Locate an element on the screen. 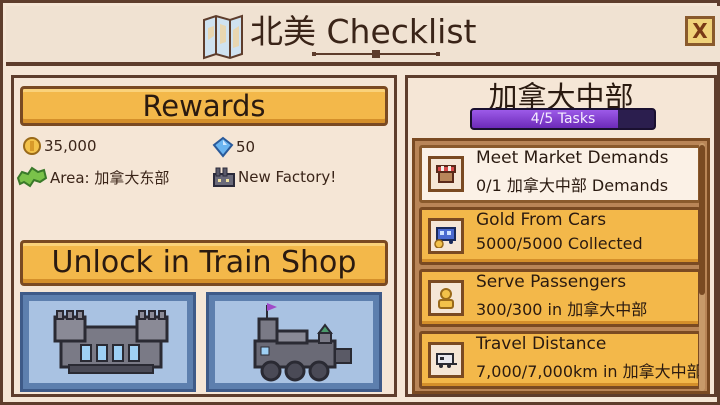 Image resolution: width=720 pixels, height=405 pixels. gold-coin-icon is located at coordinates (32, 146).